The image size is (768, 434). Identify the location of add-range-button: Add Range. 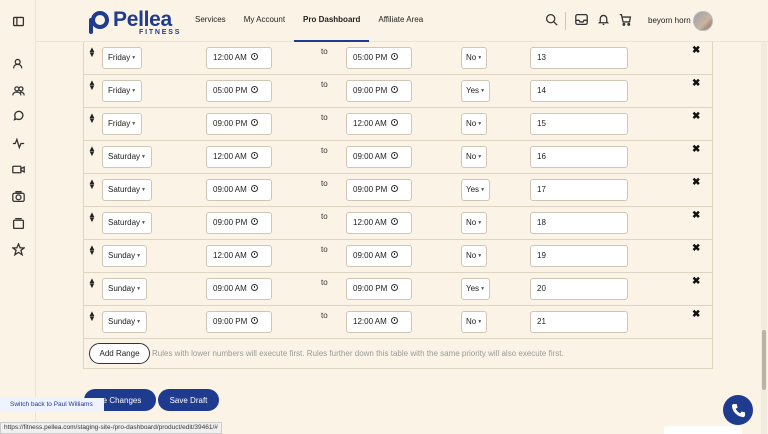
(119, 353).